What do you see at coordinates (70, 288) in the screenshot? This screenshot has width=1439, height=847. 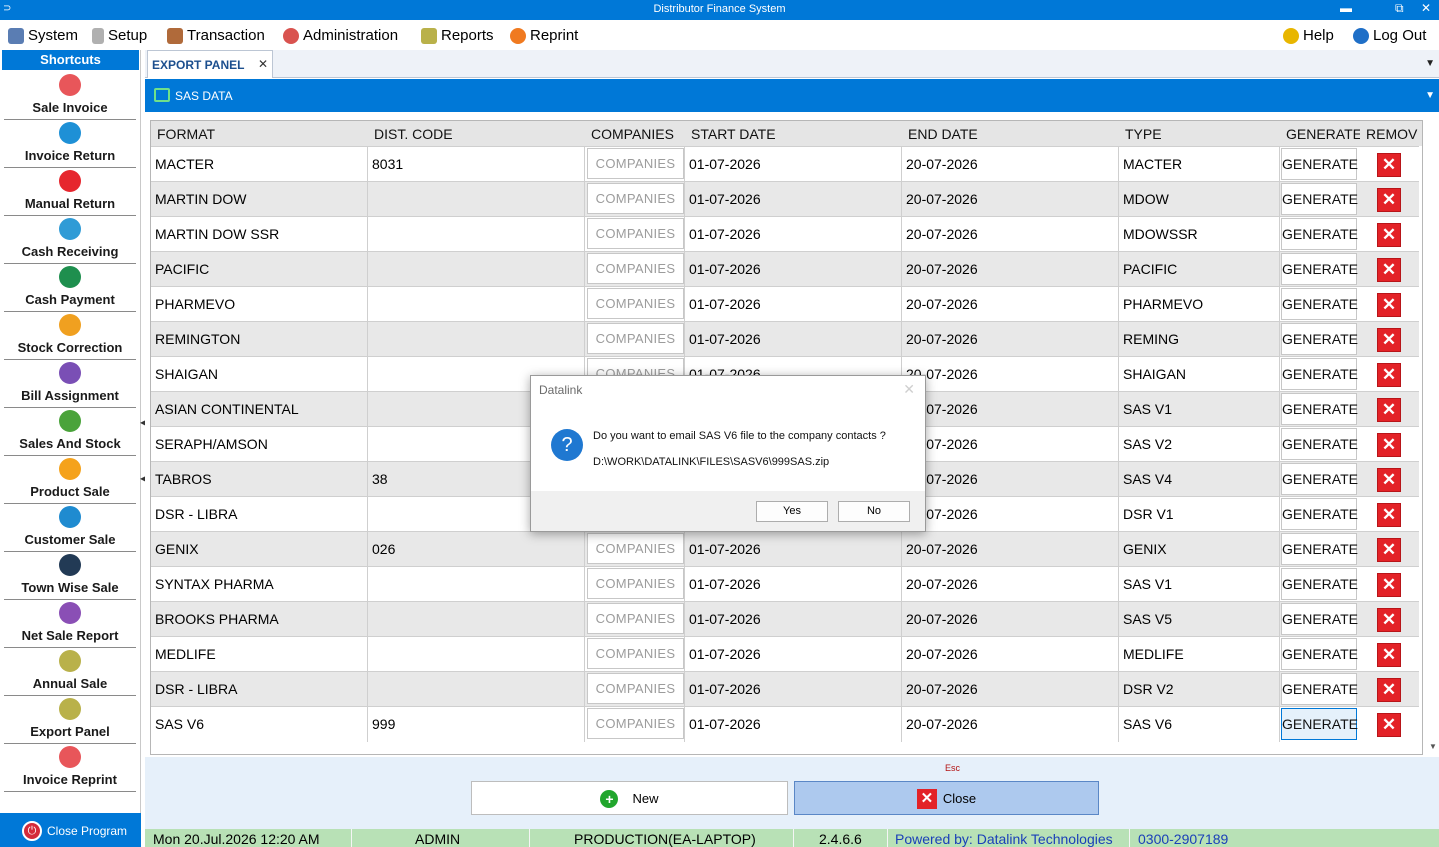 I see `shortcut-cash-payment: Cash Payment` at bounding box center [70, 288].